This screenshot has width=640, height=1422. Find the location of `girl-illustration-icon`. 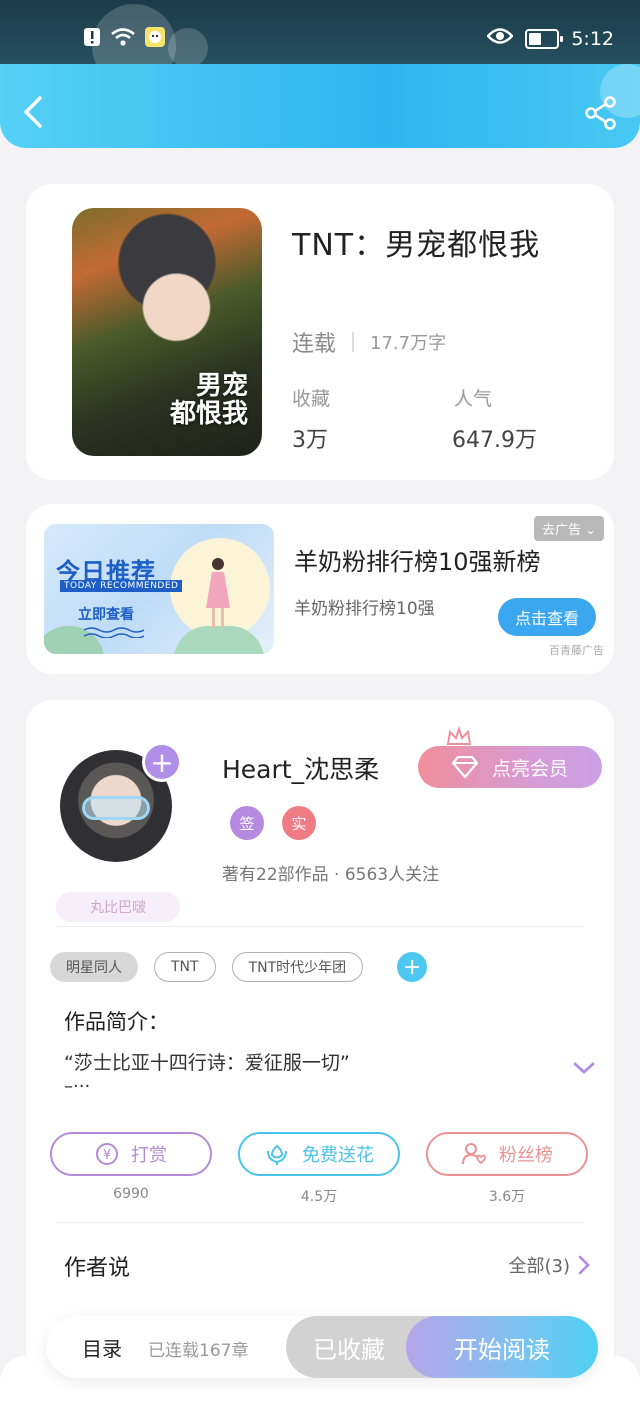

girl-illustration-icon is located at coordinates (218, 593).